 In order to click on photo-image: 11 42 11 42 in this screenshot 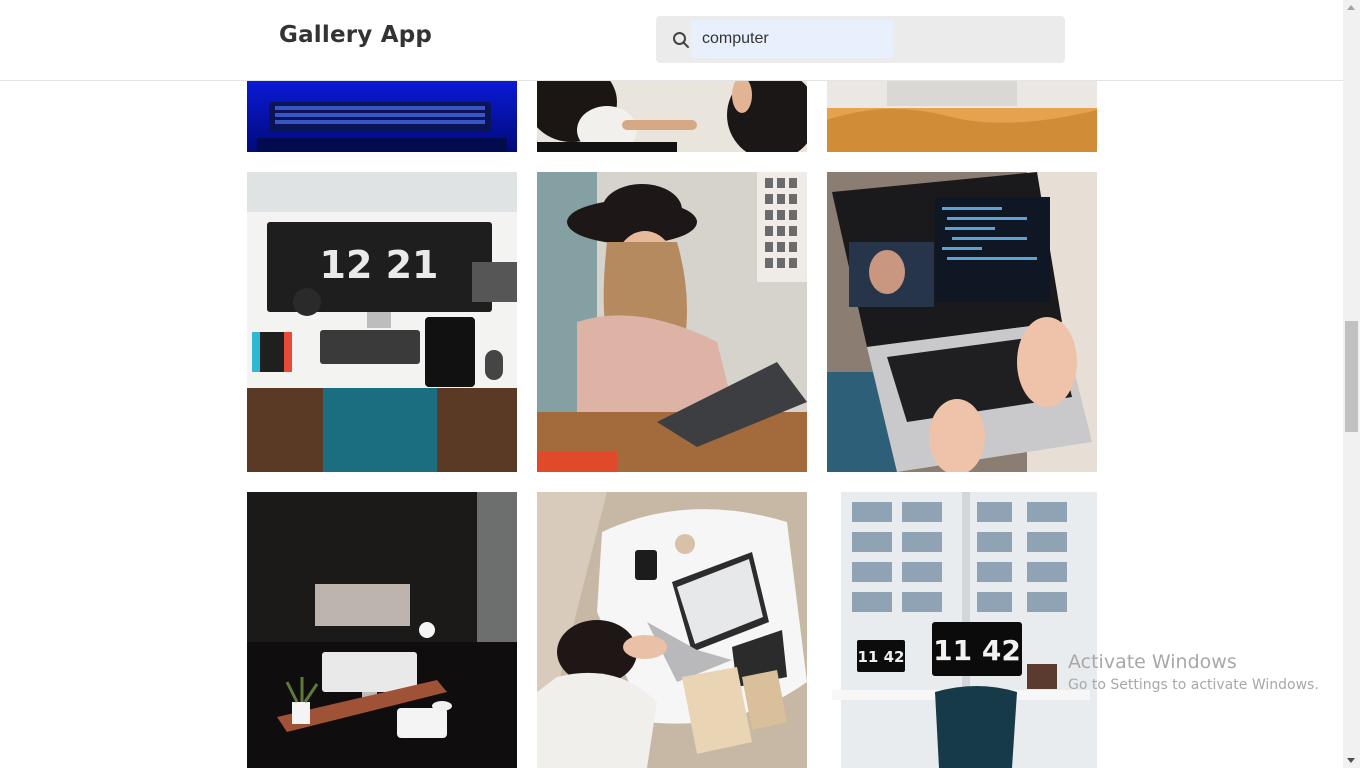, I will do `click(962, 630)`.